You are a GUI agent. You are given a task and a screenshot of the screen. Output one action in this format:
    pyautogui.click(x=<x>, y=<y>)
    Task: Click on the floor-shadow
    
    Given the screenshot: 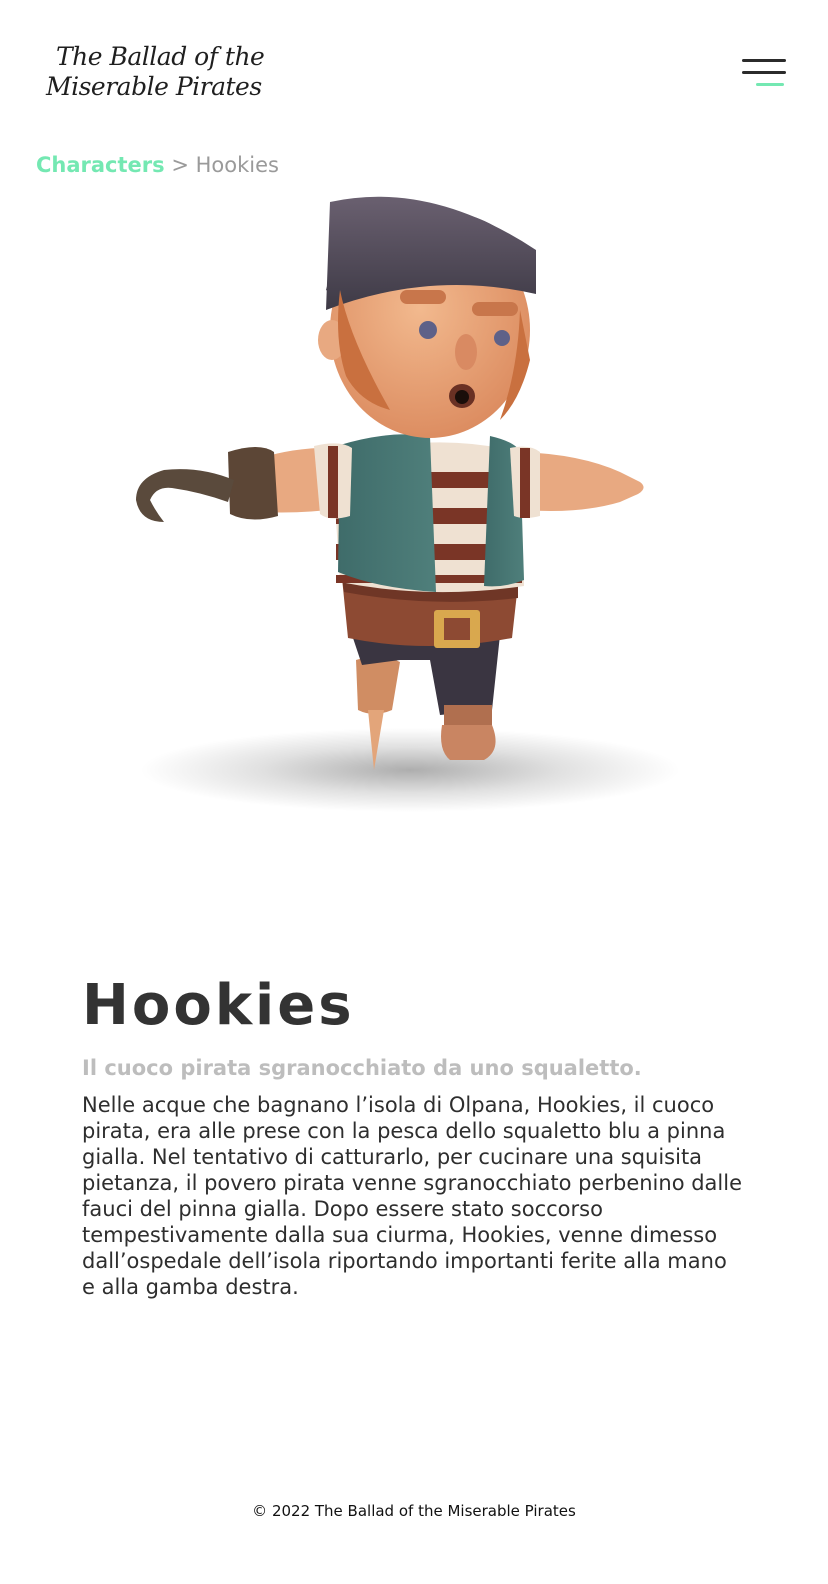 What is the action you would take?
    pyautogui.click(x=410, y=770)
    